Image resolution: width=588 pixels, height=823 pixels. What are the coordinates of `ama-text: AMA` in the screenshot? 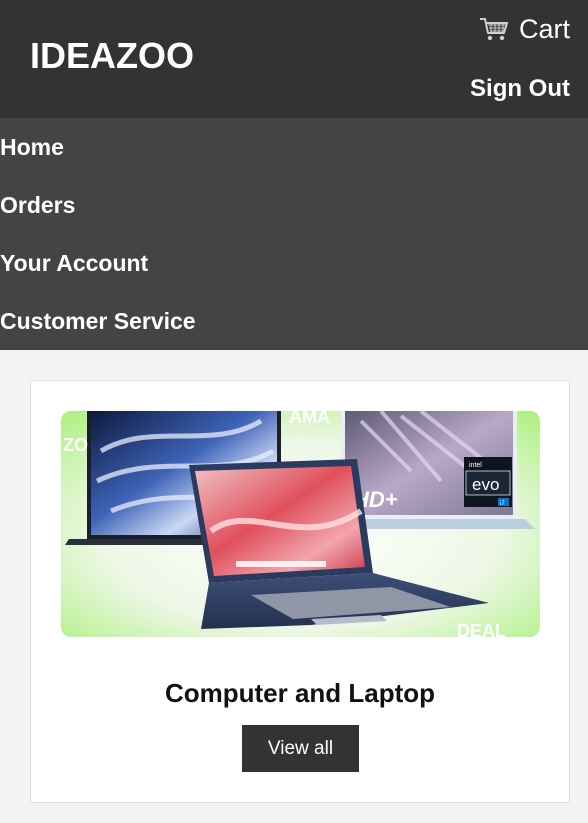 It's located at (309, 419).